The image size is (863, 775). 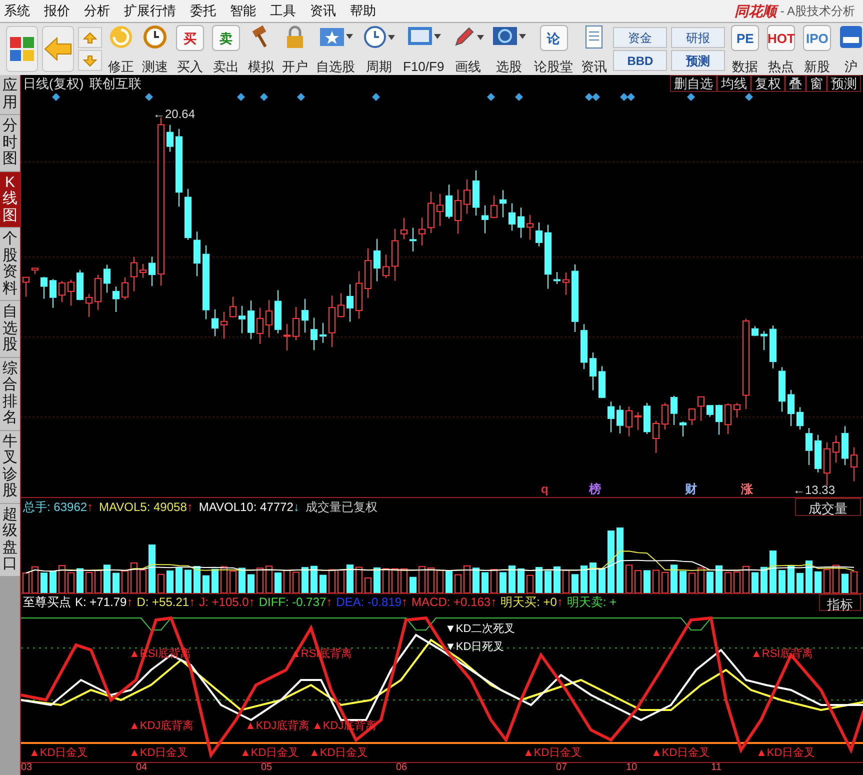 I want to click on star-folder-icon, so click(x=331, y=36).